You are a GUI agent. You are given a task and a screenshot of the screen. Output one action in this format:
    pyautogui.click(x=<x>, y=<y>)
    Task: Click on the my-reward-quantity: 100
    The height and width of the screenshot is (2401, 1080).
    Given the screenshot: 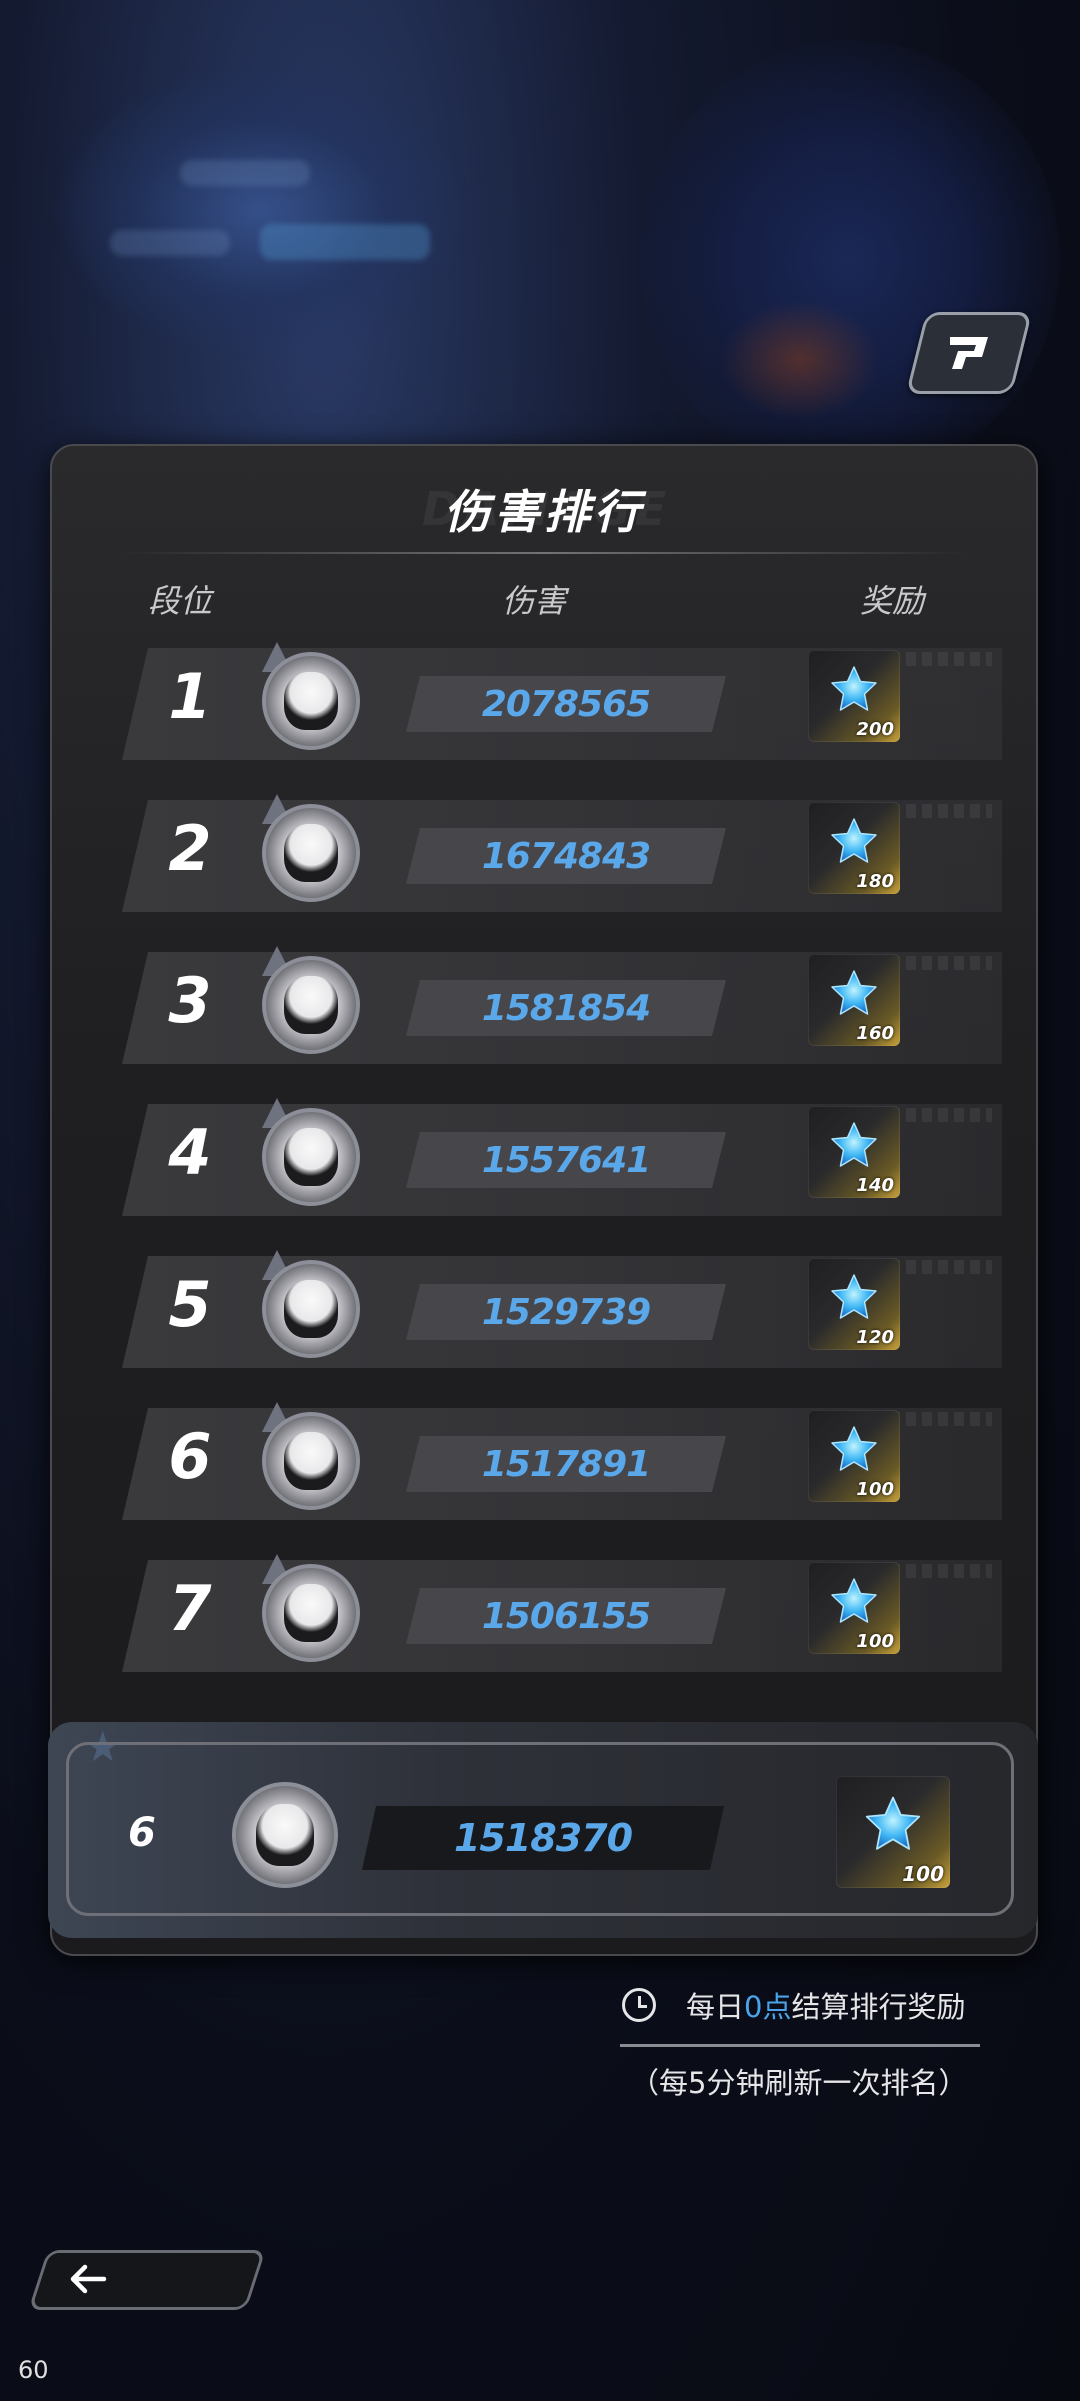 What is the action you would take?
    pyautogui.click(x=923, y=1874)
    